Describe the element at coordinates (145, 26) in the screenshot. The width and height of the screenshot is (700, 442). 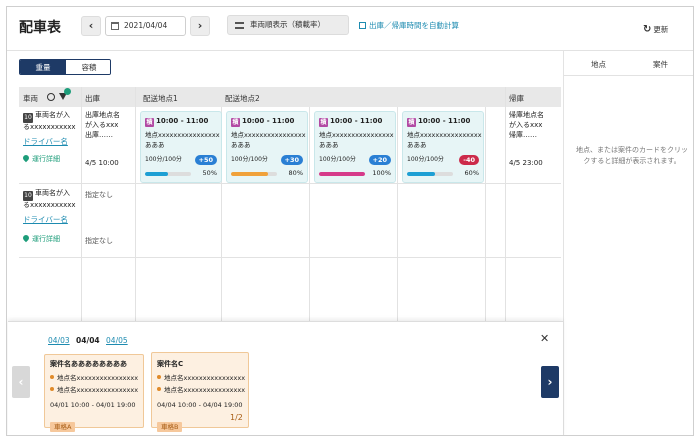
I see `date-field: 2021/04/04` at that location.